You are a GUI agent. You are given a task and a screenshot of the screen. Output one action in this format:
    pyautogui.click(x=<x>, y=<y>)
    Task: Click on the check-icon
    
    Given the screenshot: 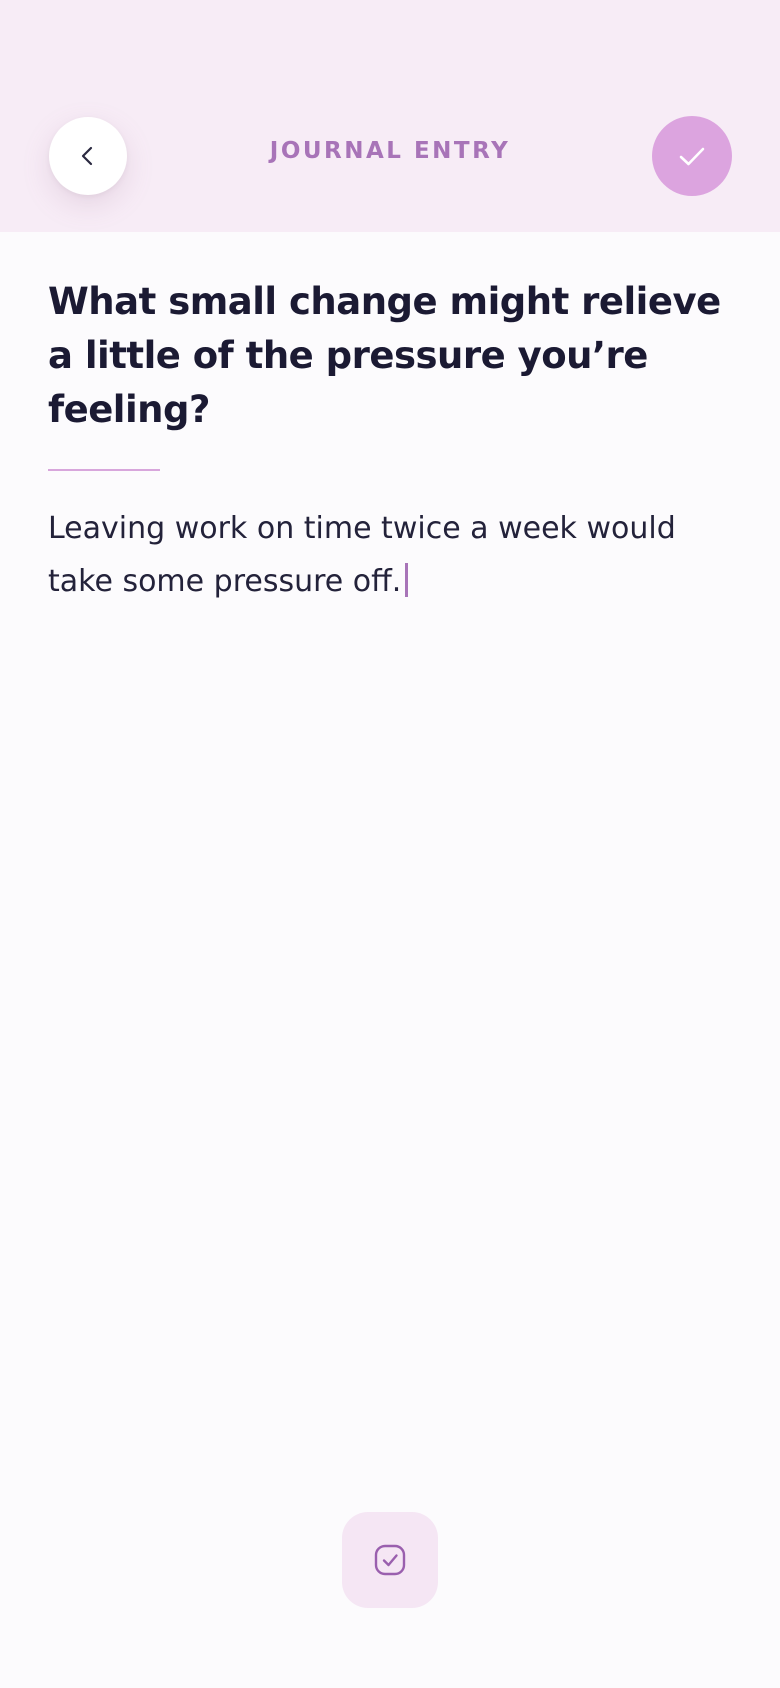 What is the action you would take?
    pyautogui.click(x=692, y=156)
    